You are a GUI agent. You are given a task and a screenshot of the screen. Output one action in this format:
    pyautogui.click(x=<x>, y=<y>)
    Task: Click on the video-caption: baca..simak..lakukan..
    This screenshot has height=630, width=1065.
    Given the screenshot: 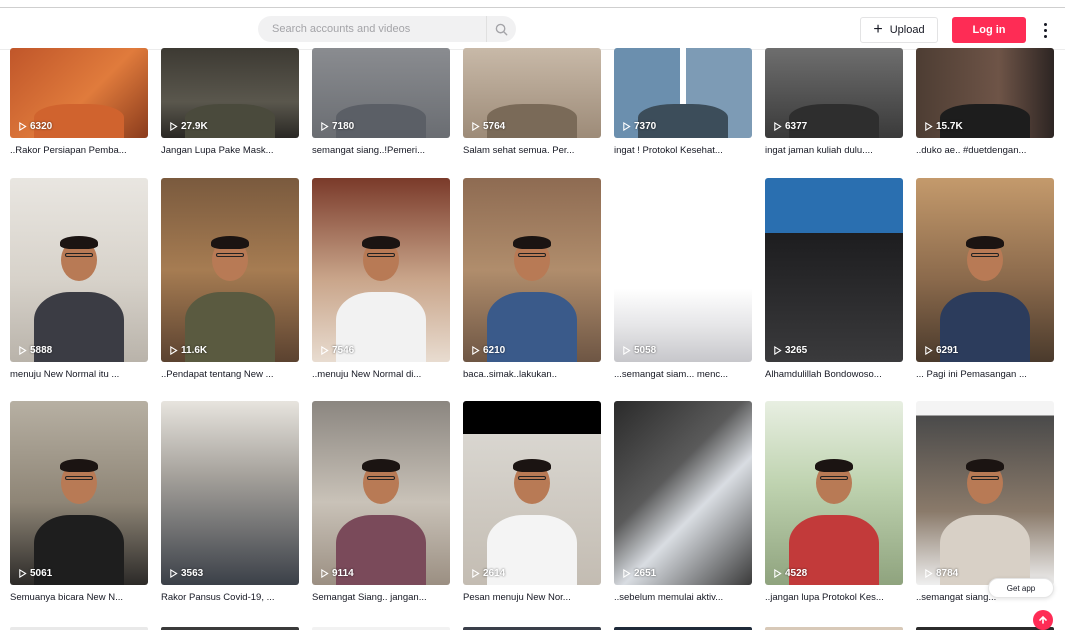 What is the action you would take?
    pyautogui.click(x=532, y=376)
    